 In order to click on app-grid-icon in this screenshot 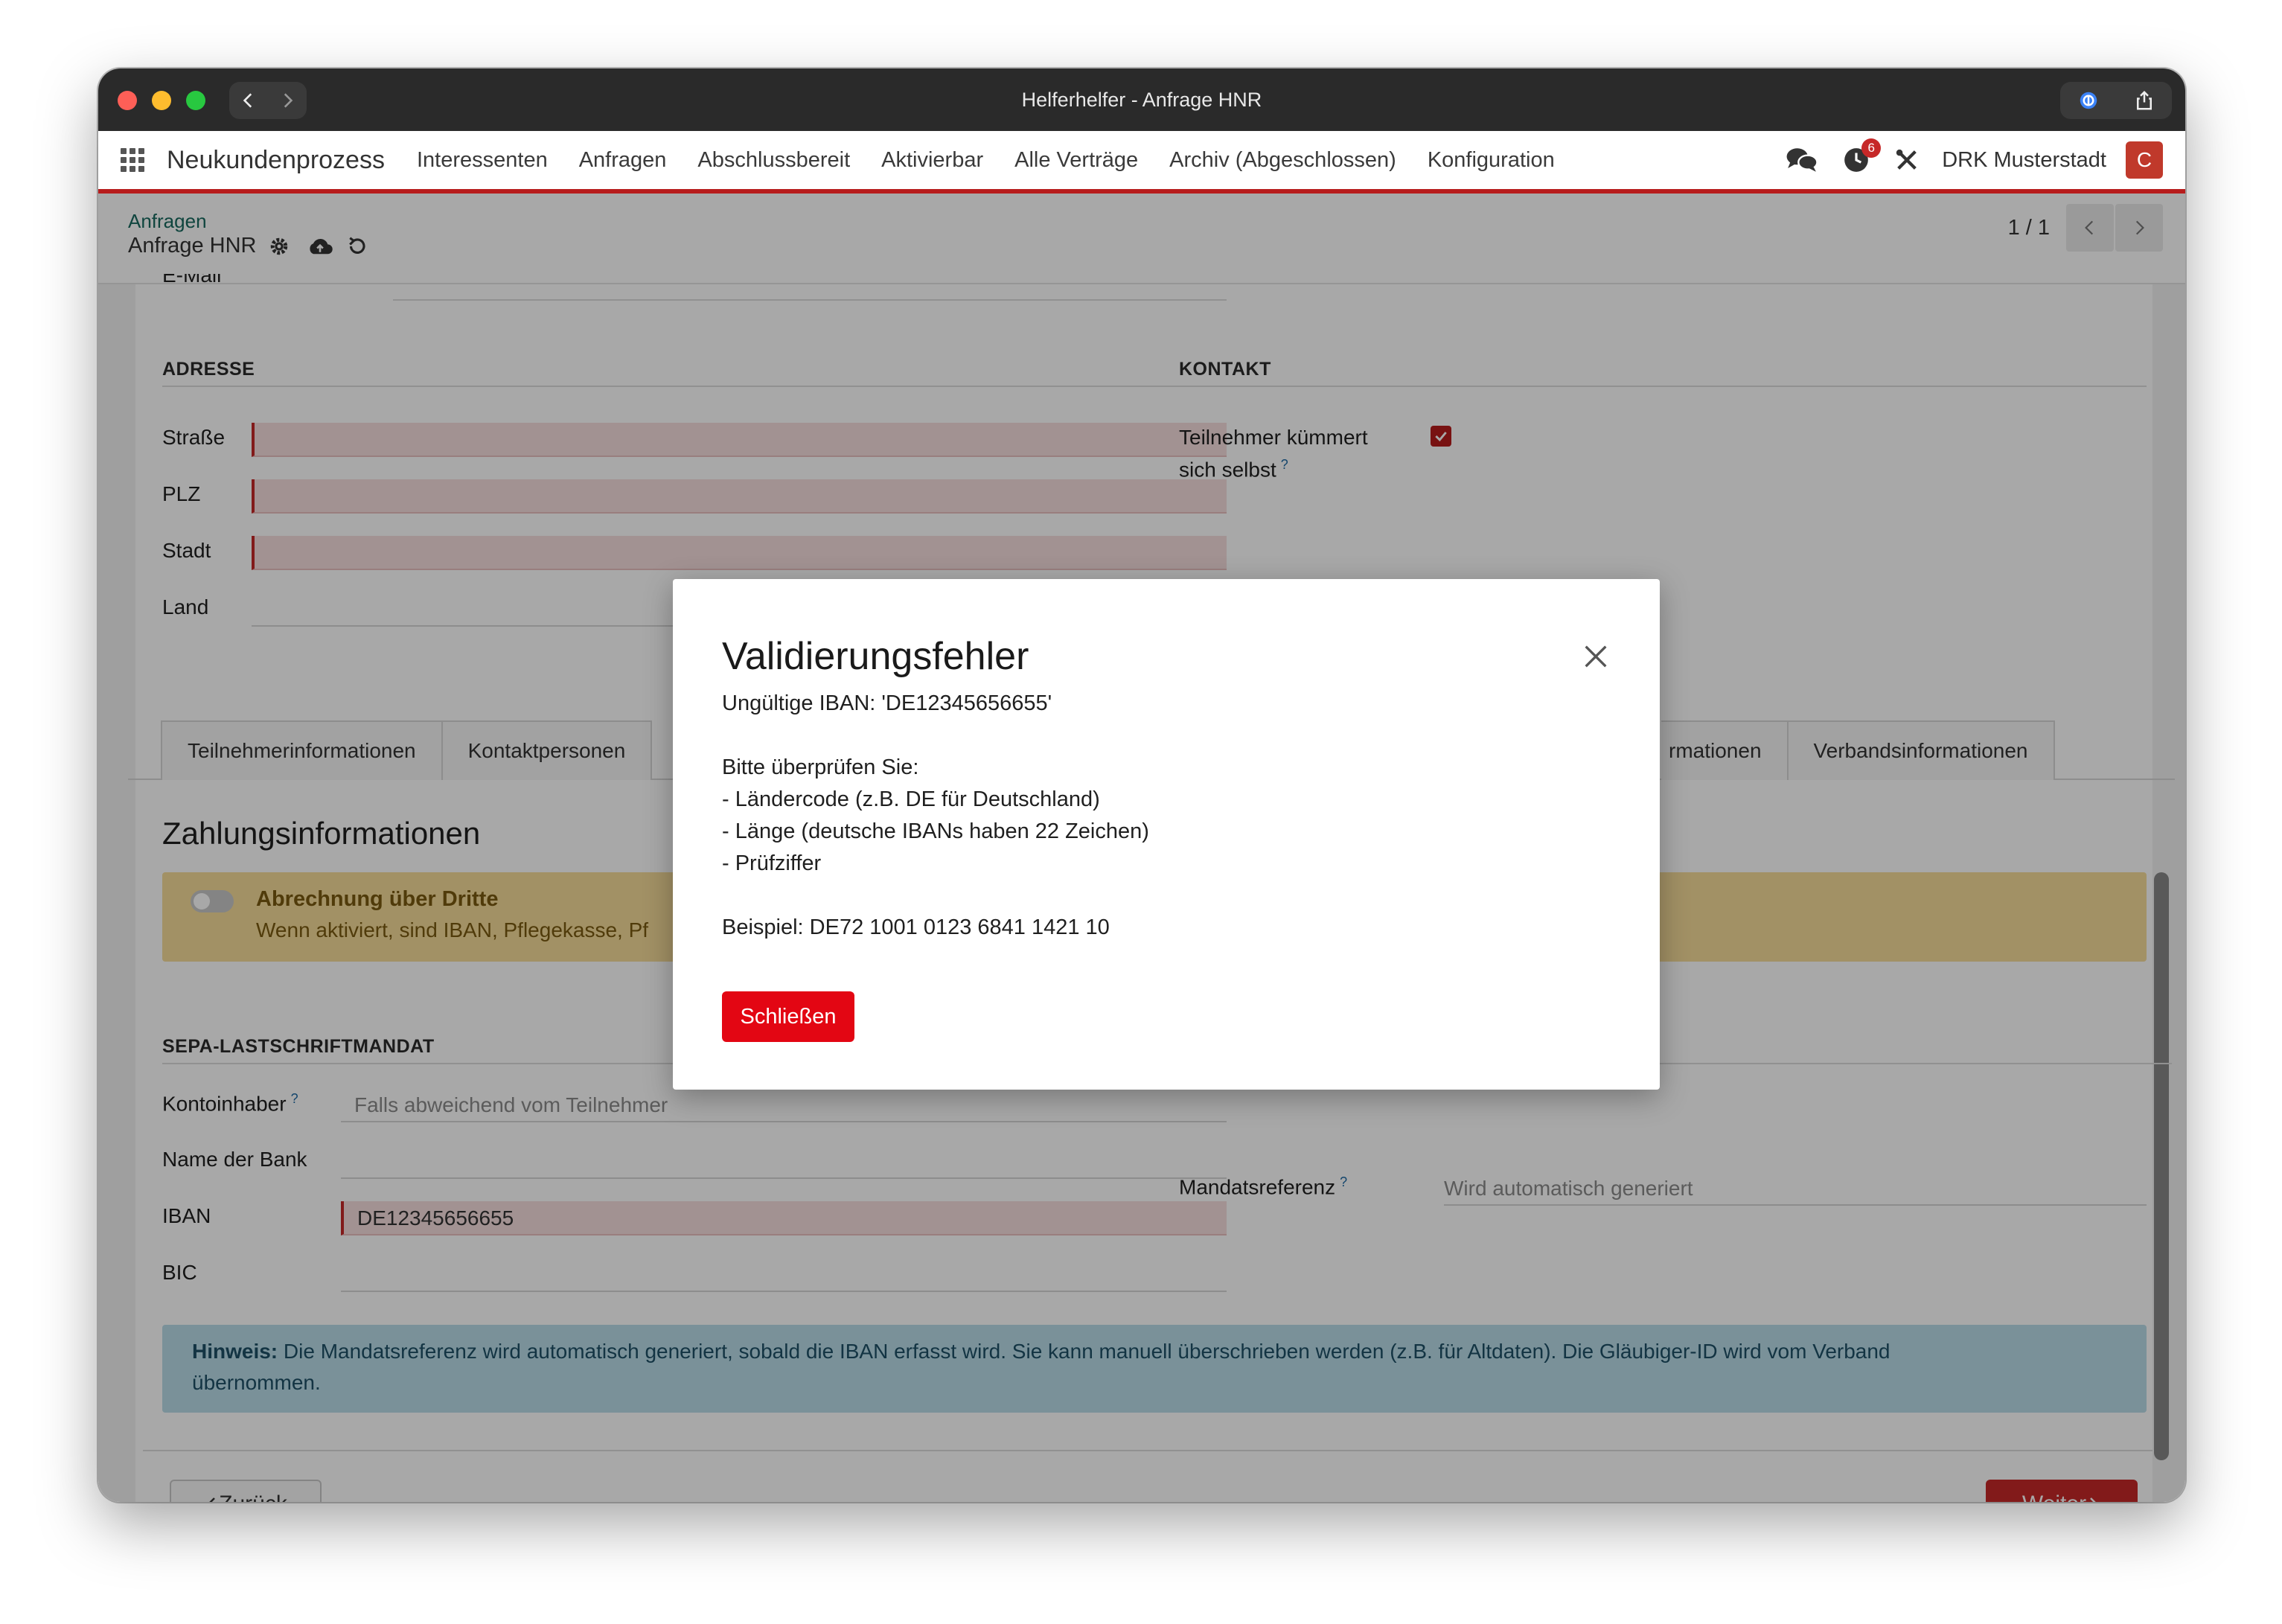, I will do `click(132, 160)`.